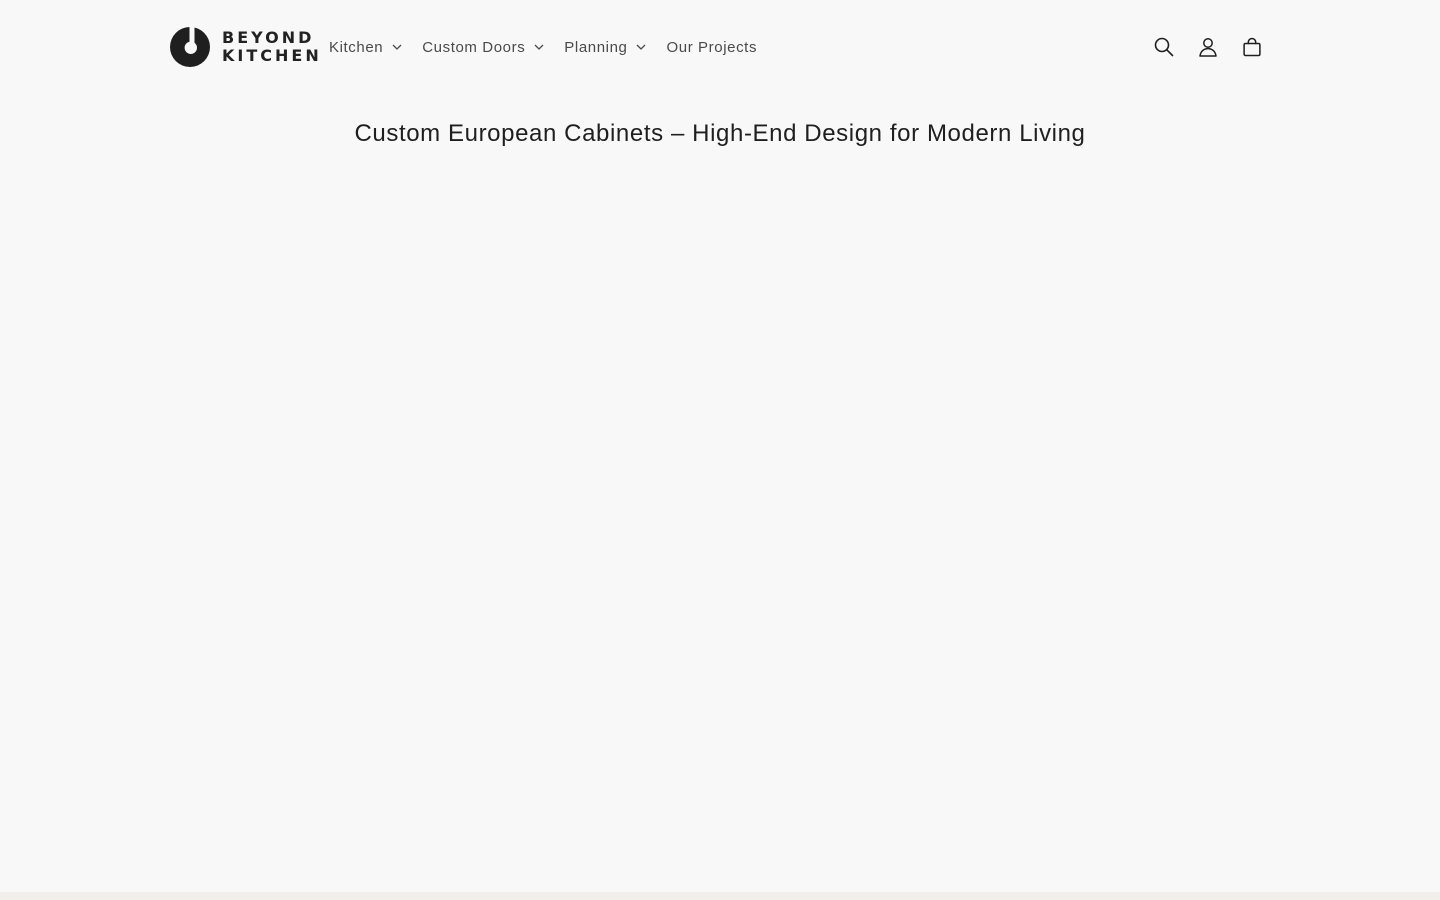 The width and height of the screenshot is (1440, 900). I want to click on search-button, so click(1164, 47).